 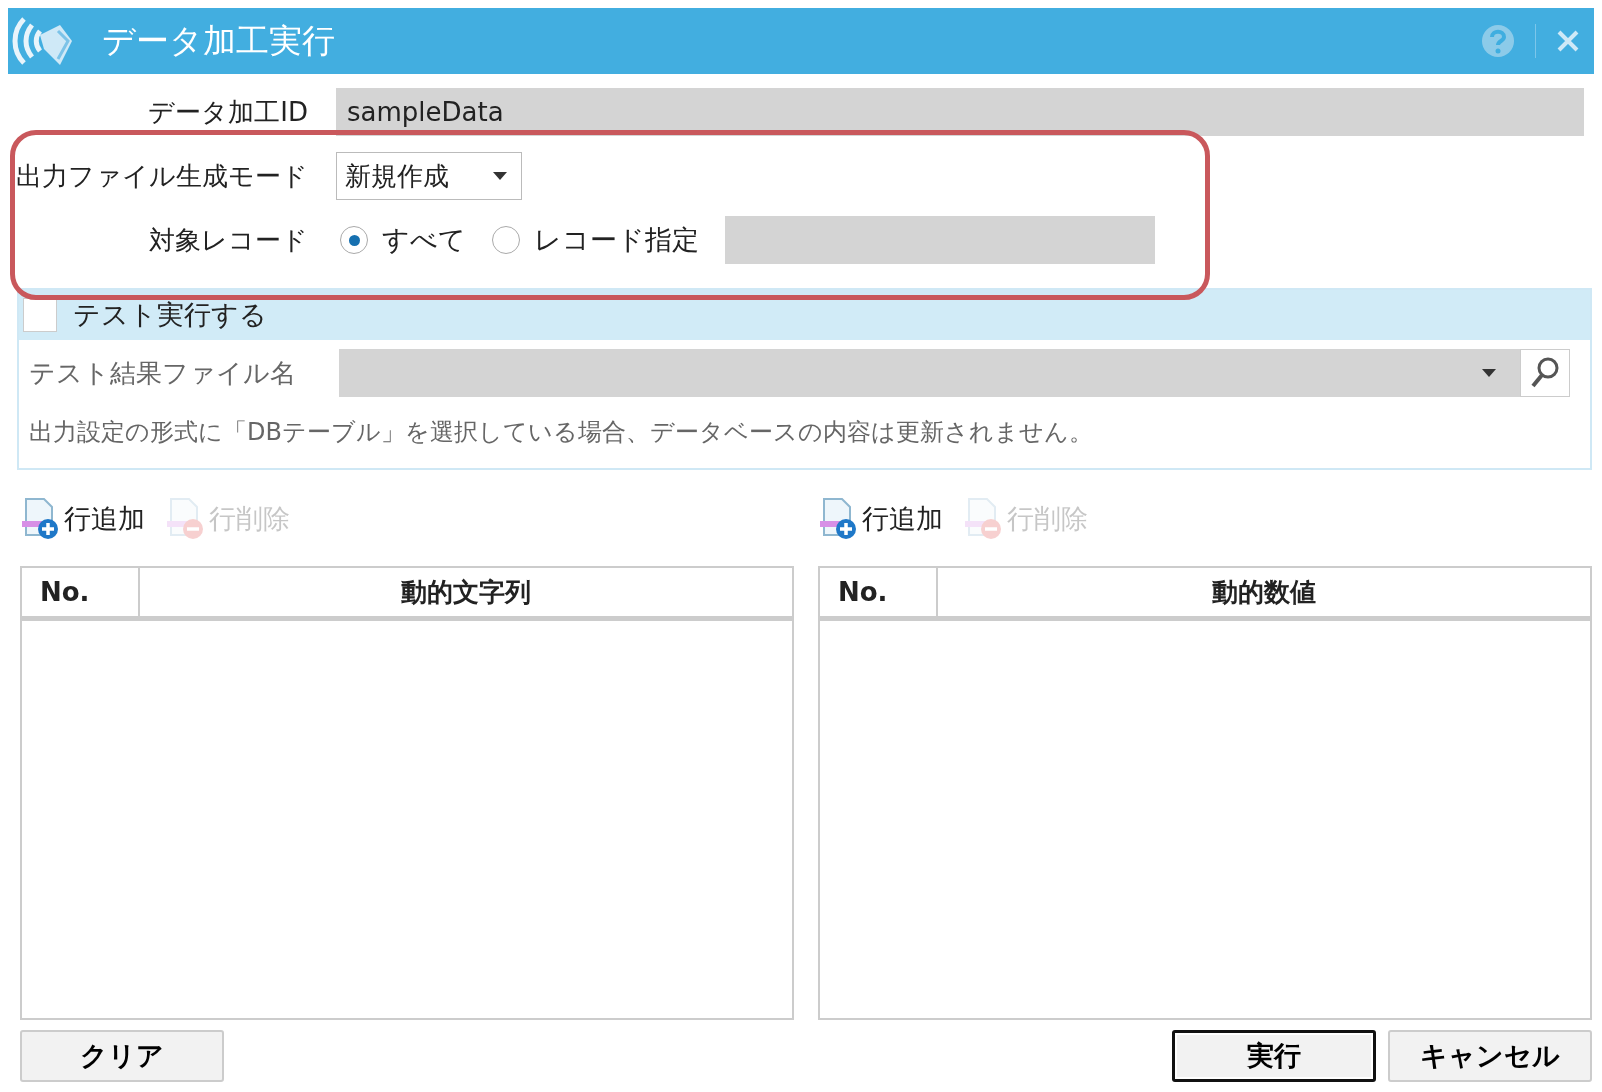 I want to click on field-label: 対象レコード, so click(x=228, y=240).